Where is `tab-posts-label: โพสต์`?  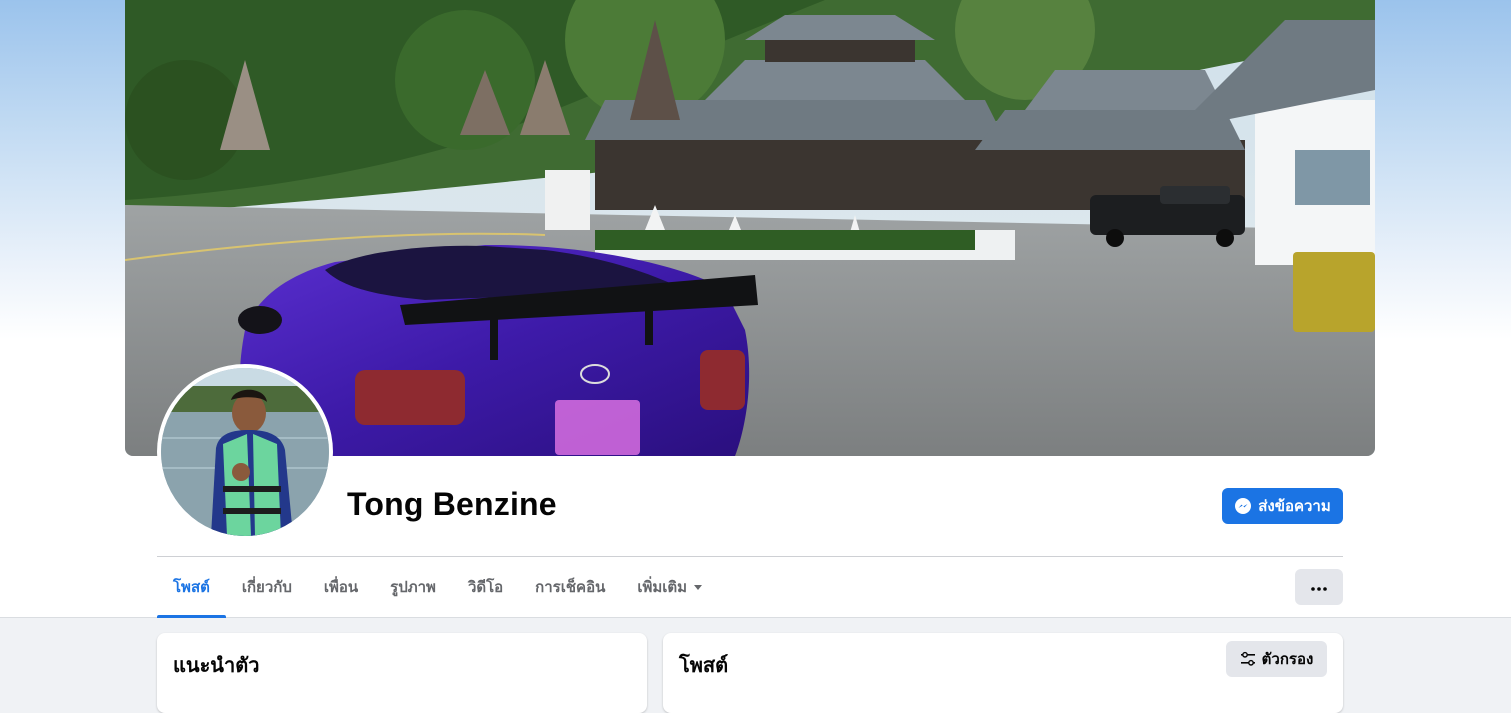
tab-posts-label: โพสต์ is located at coordinates (191, 587).